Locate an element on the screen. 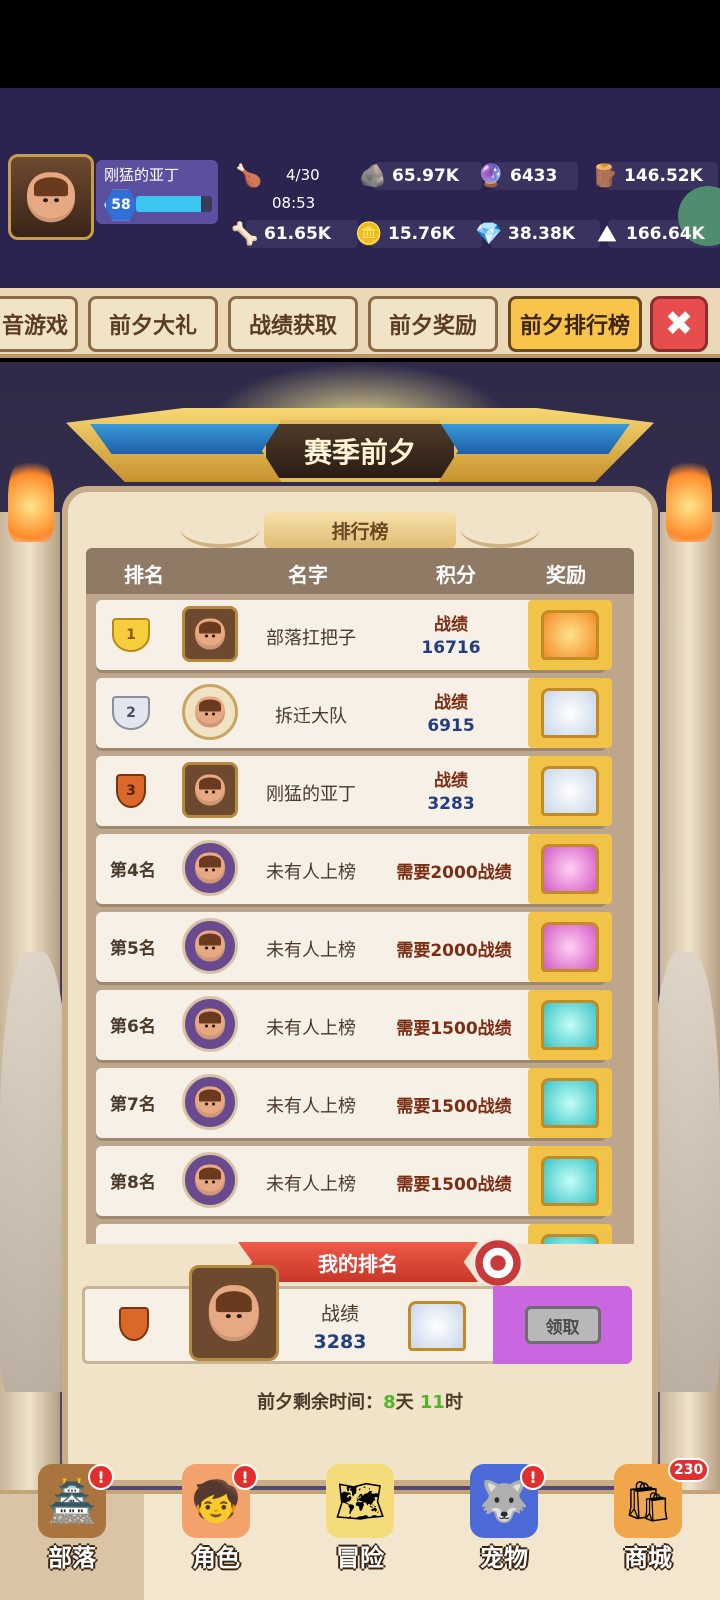  gem-resource: 🔮 6433 is located at coordinates (526, 176).